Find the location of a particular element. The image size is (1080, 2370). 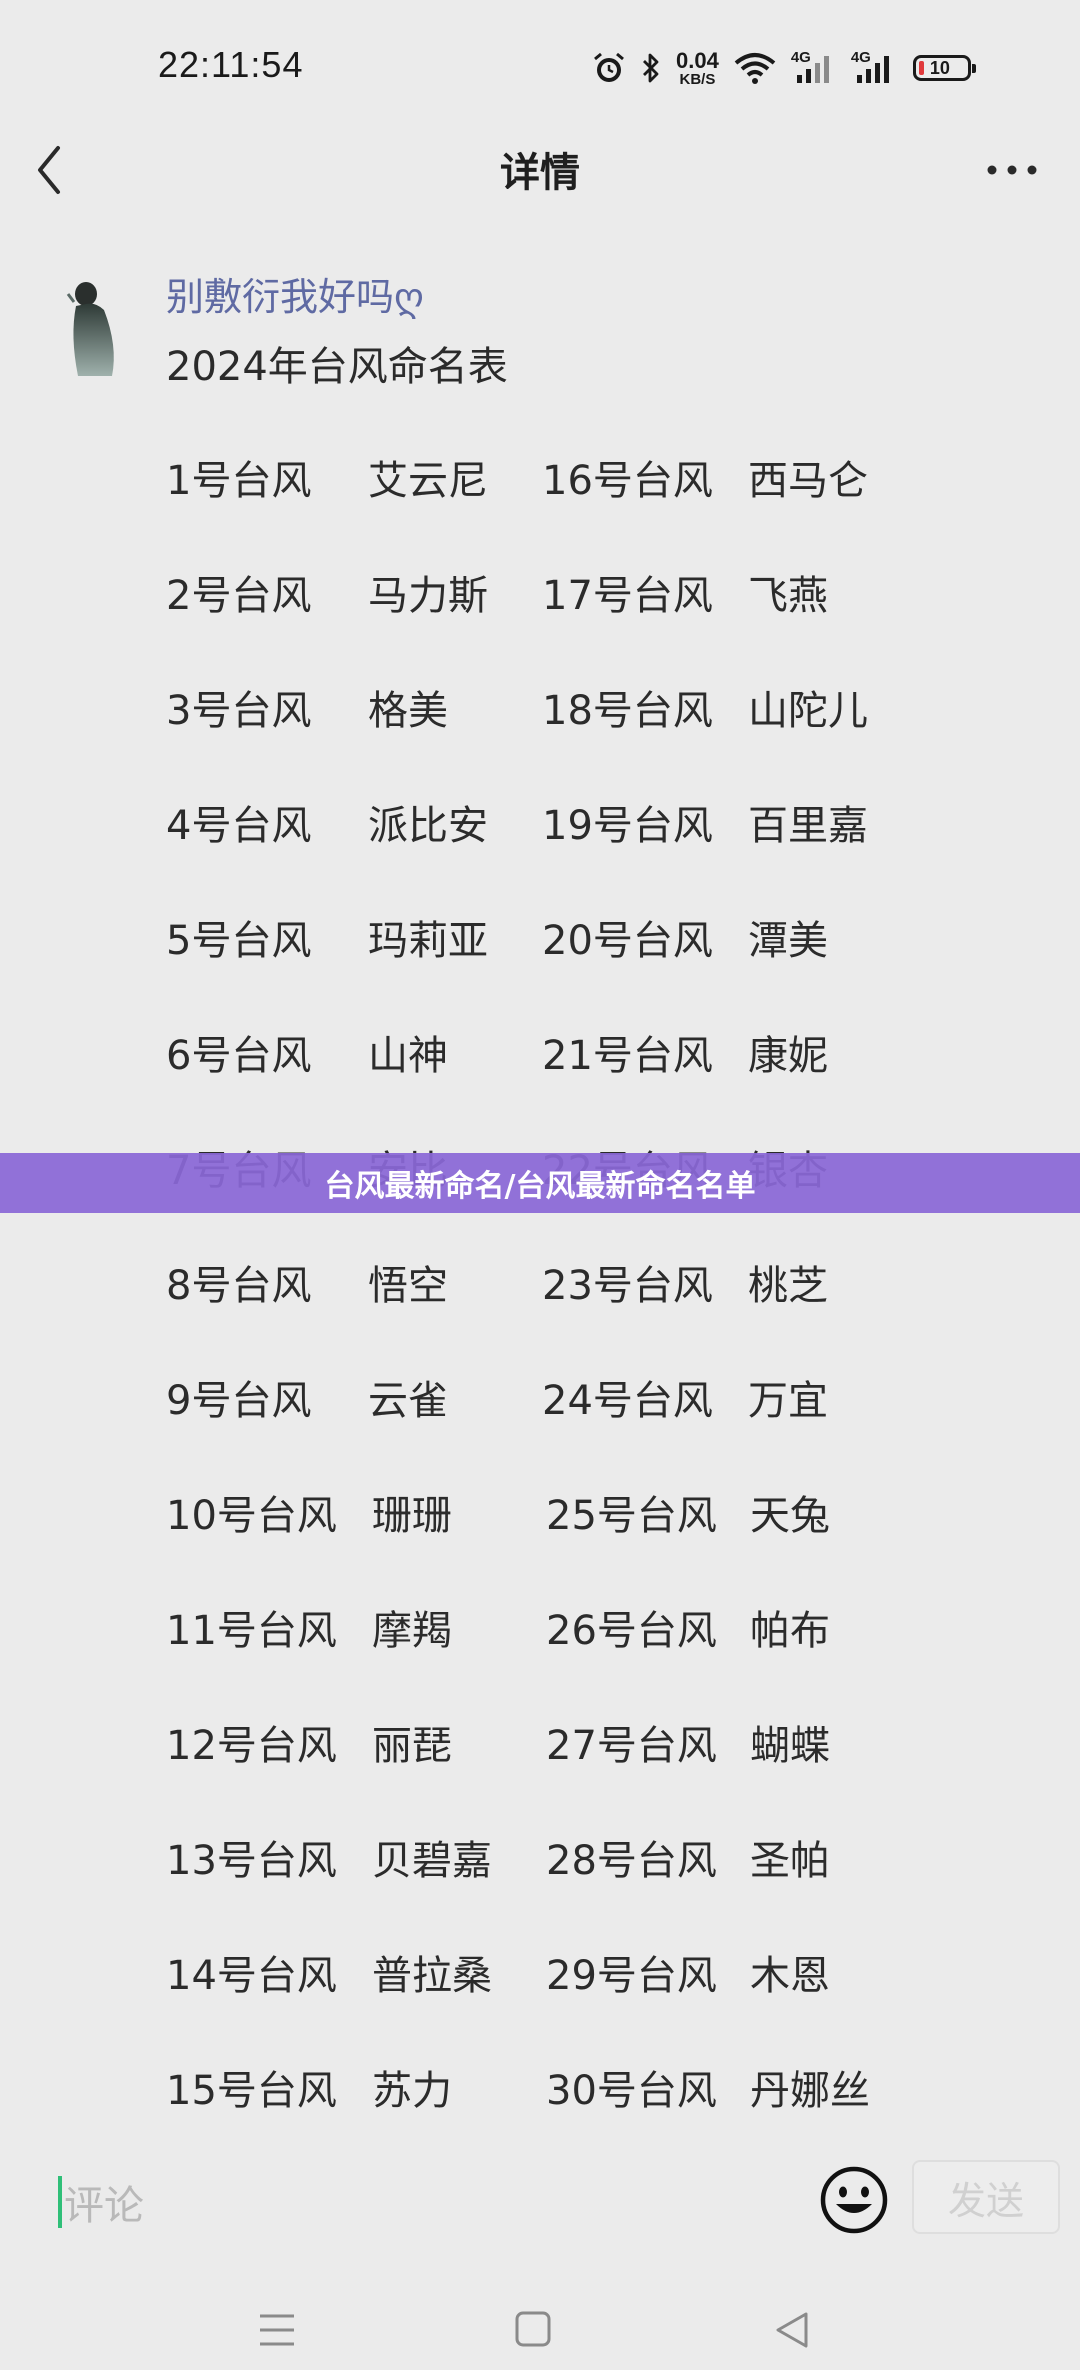

typhoon-name: 艾云尼 is located at coordinates (428, 481).